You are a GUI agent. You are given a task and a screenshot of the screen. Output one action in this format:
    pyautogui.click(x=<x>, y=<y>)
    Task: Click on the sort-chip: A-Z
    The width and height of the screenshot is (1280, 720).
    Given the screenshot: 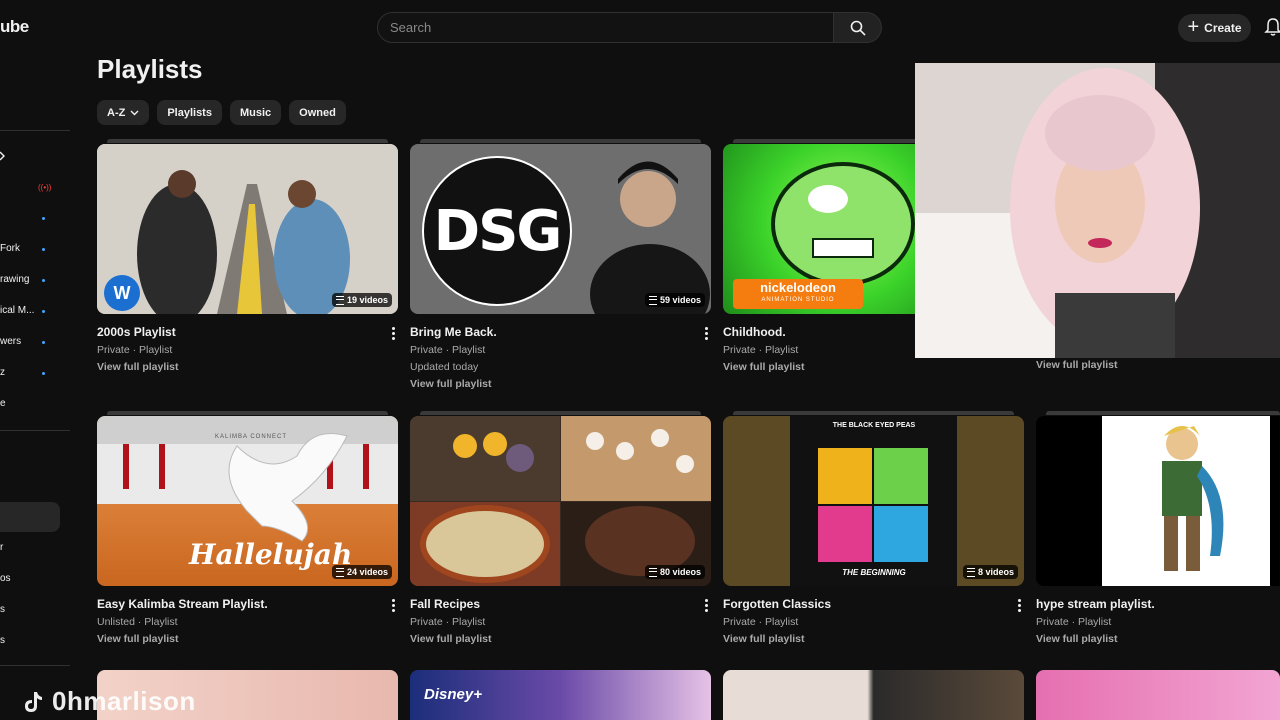 What is the action you would take?
    pyautogui.click(x=123, y=112)
    